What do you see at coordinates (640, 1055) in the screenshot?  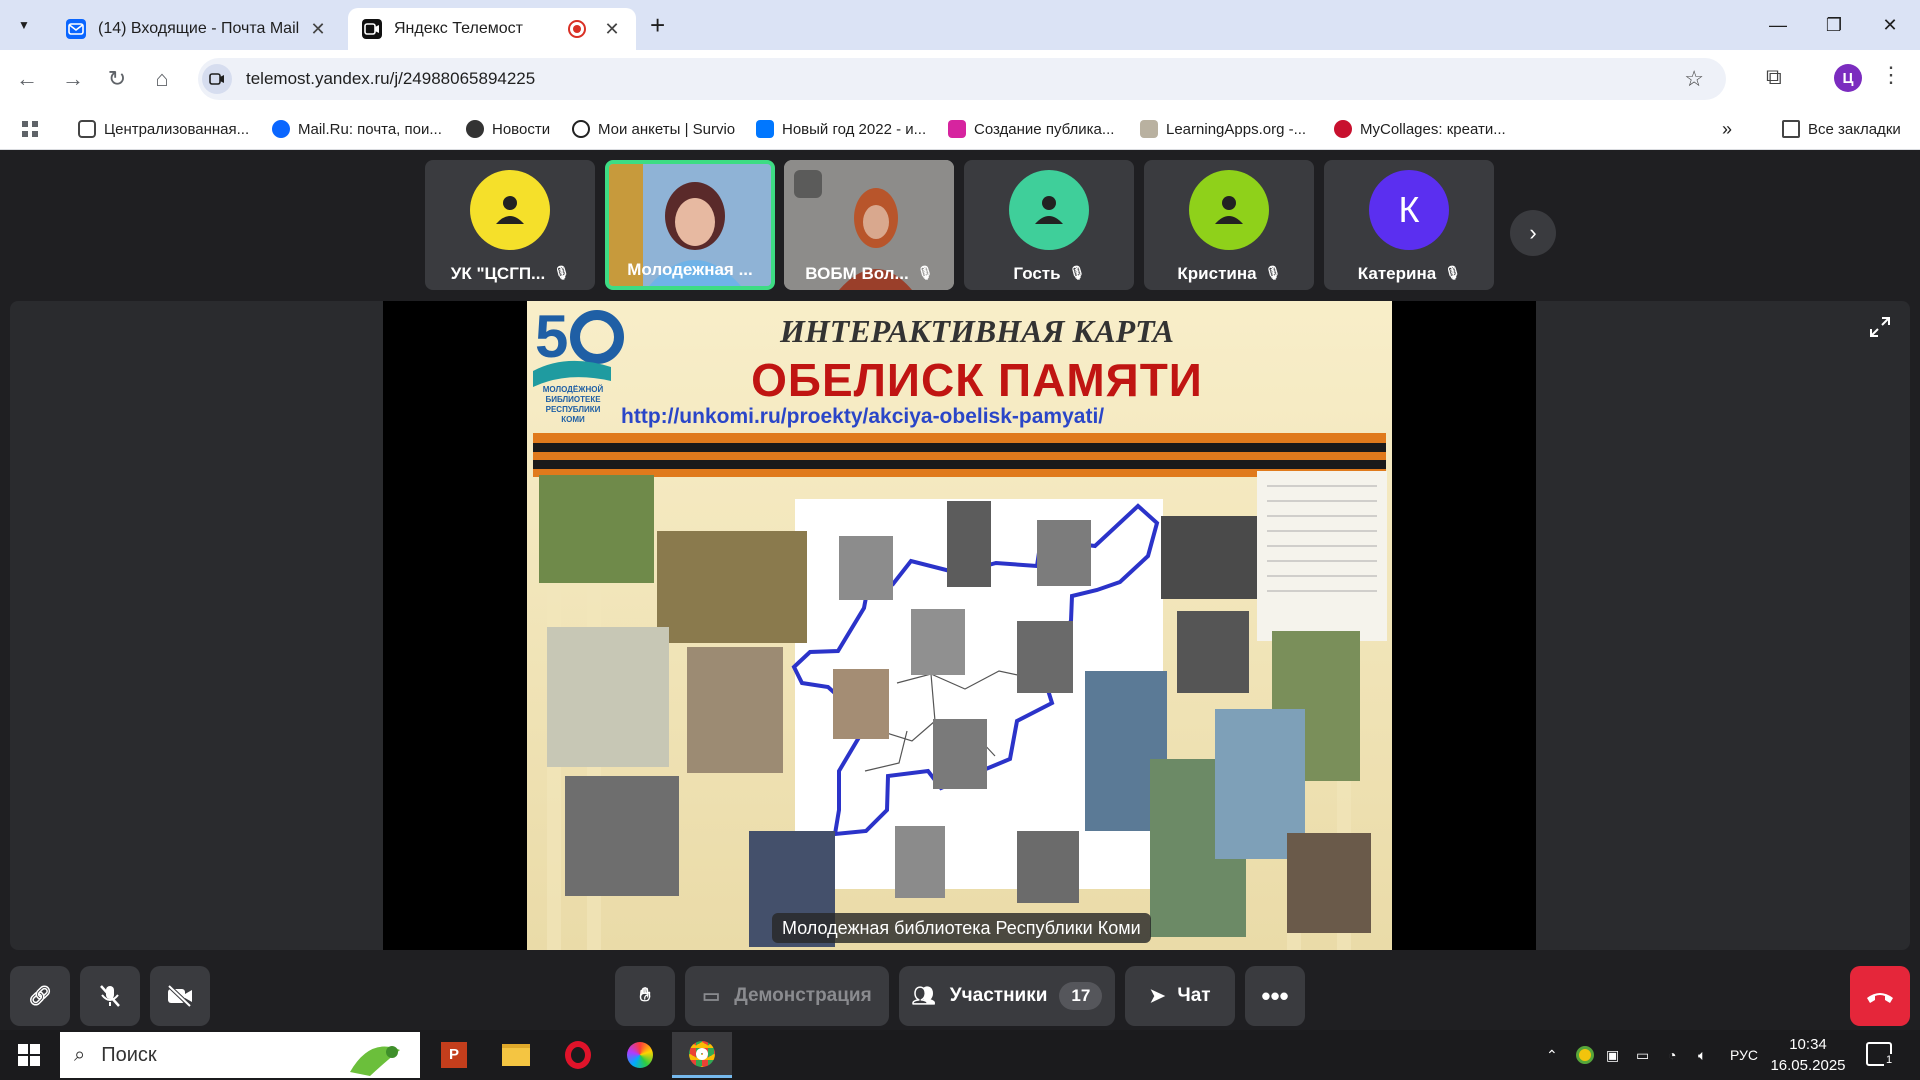 I see `colorful-app-icon` at bounding box center [640, 1055].